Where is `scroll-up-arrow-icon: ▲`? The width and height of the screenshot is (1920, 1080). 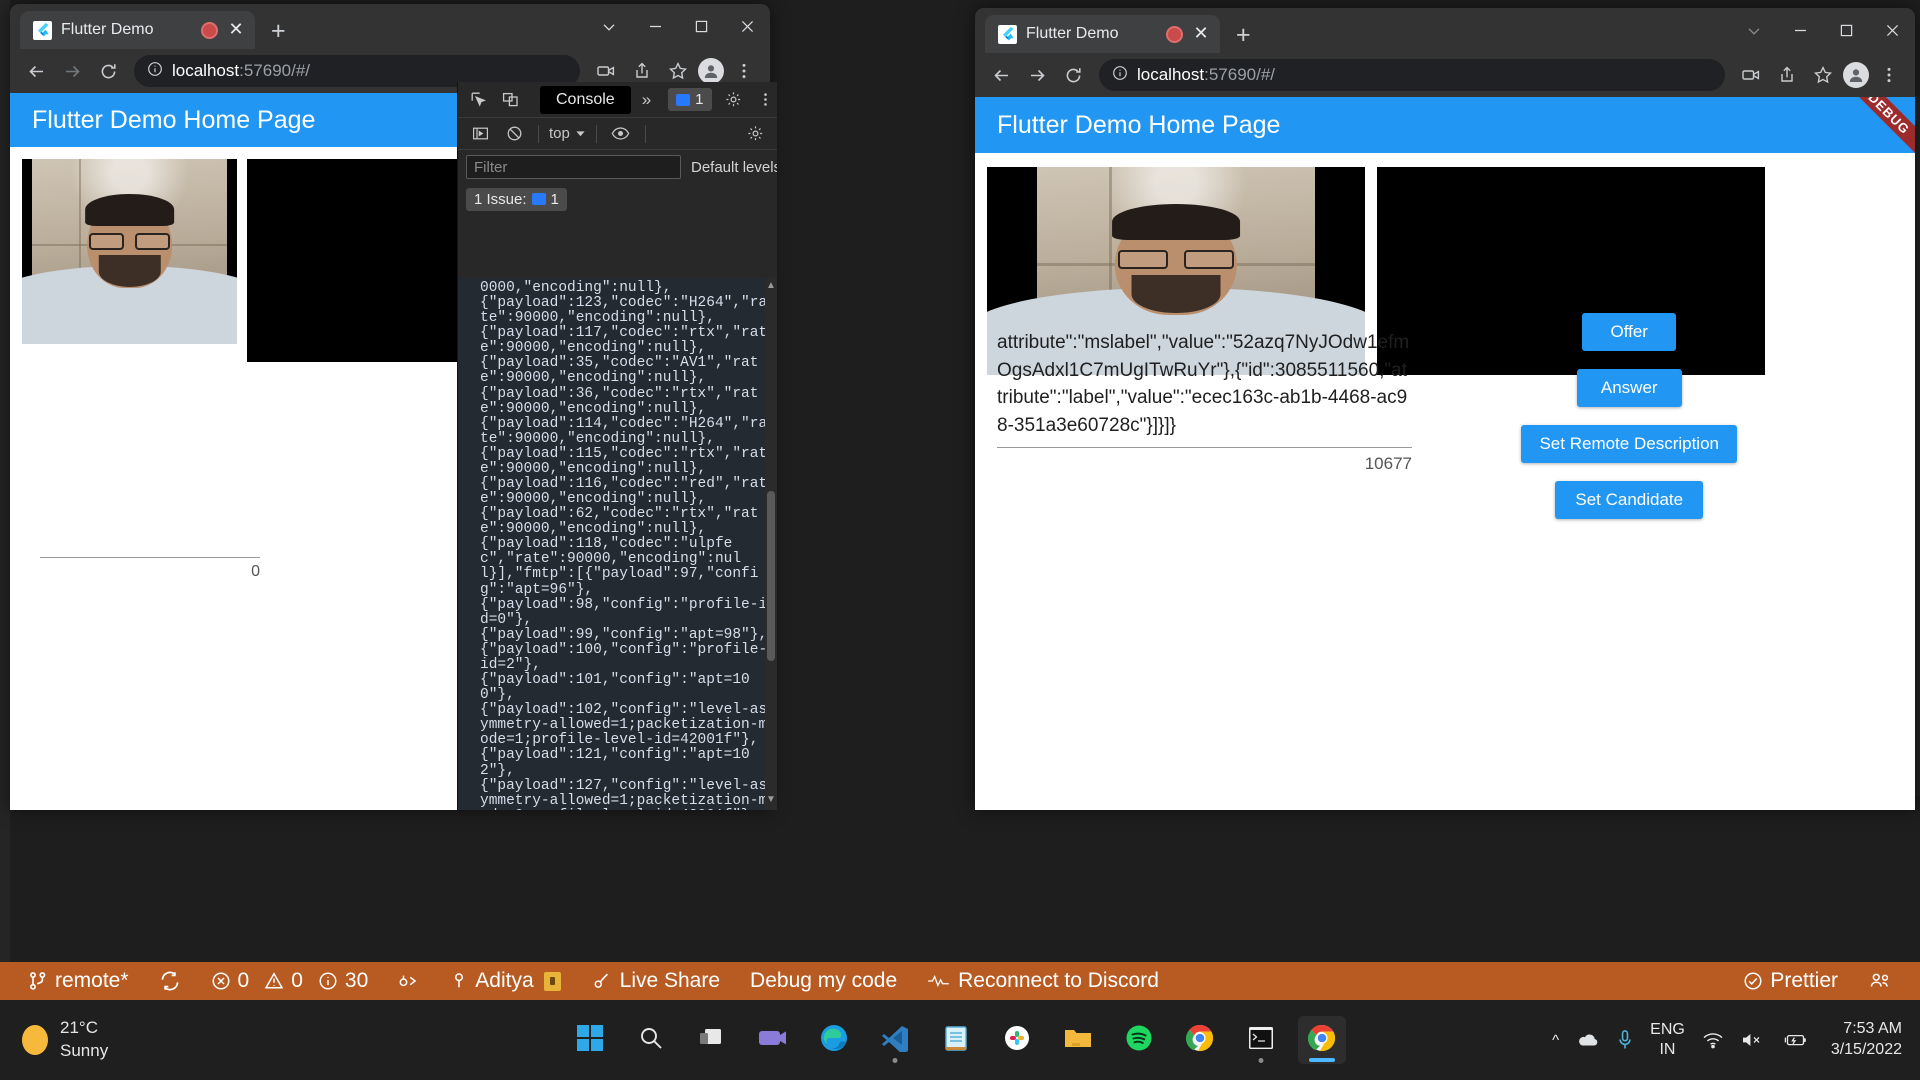 scroll-up-arrow-icon: ▲ is located at coordinates (771, 287).